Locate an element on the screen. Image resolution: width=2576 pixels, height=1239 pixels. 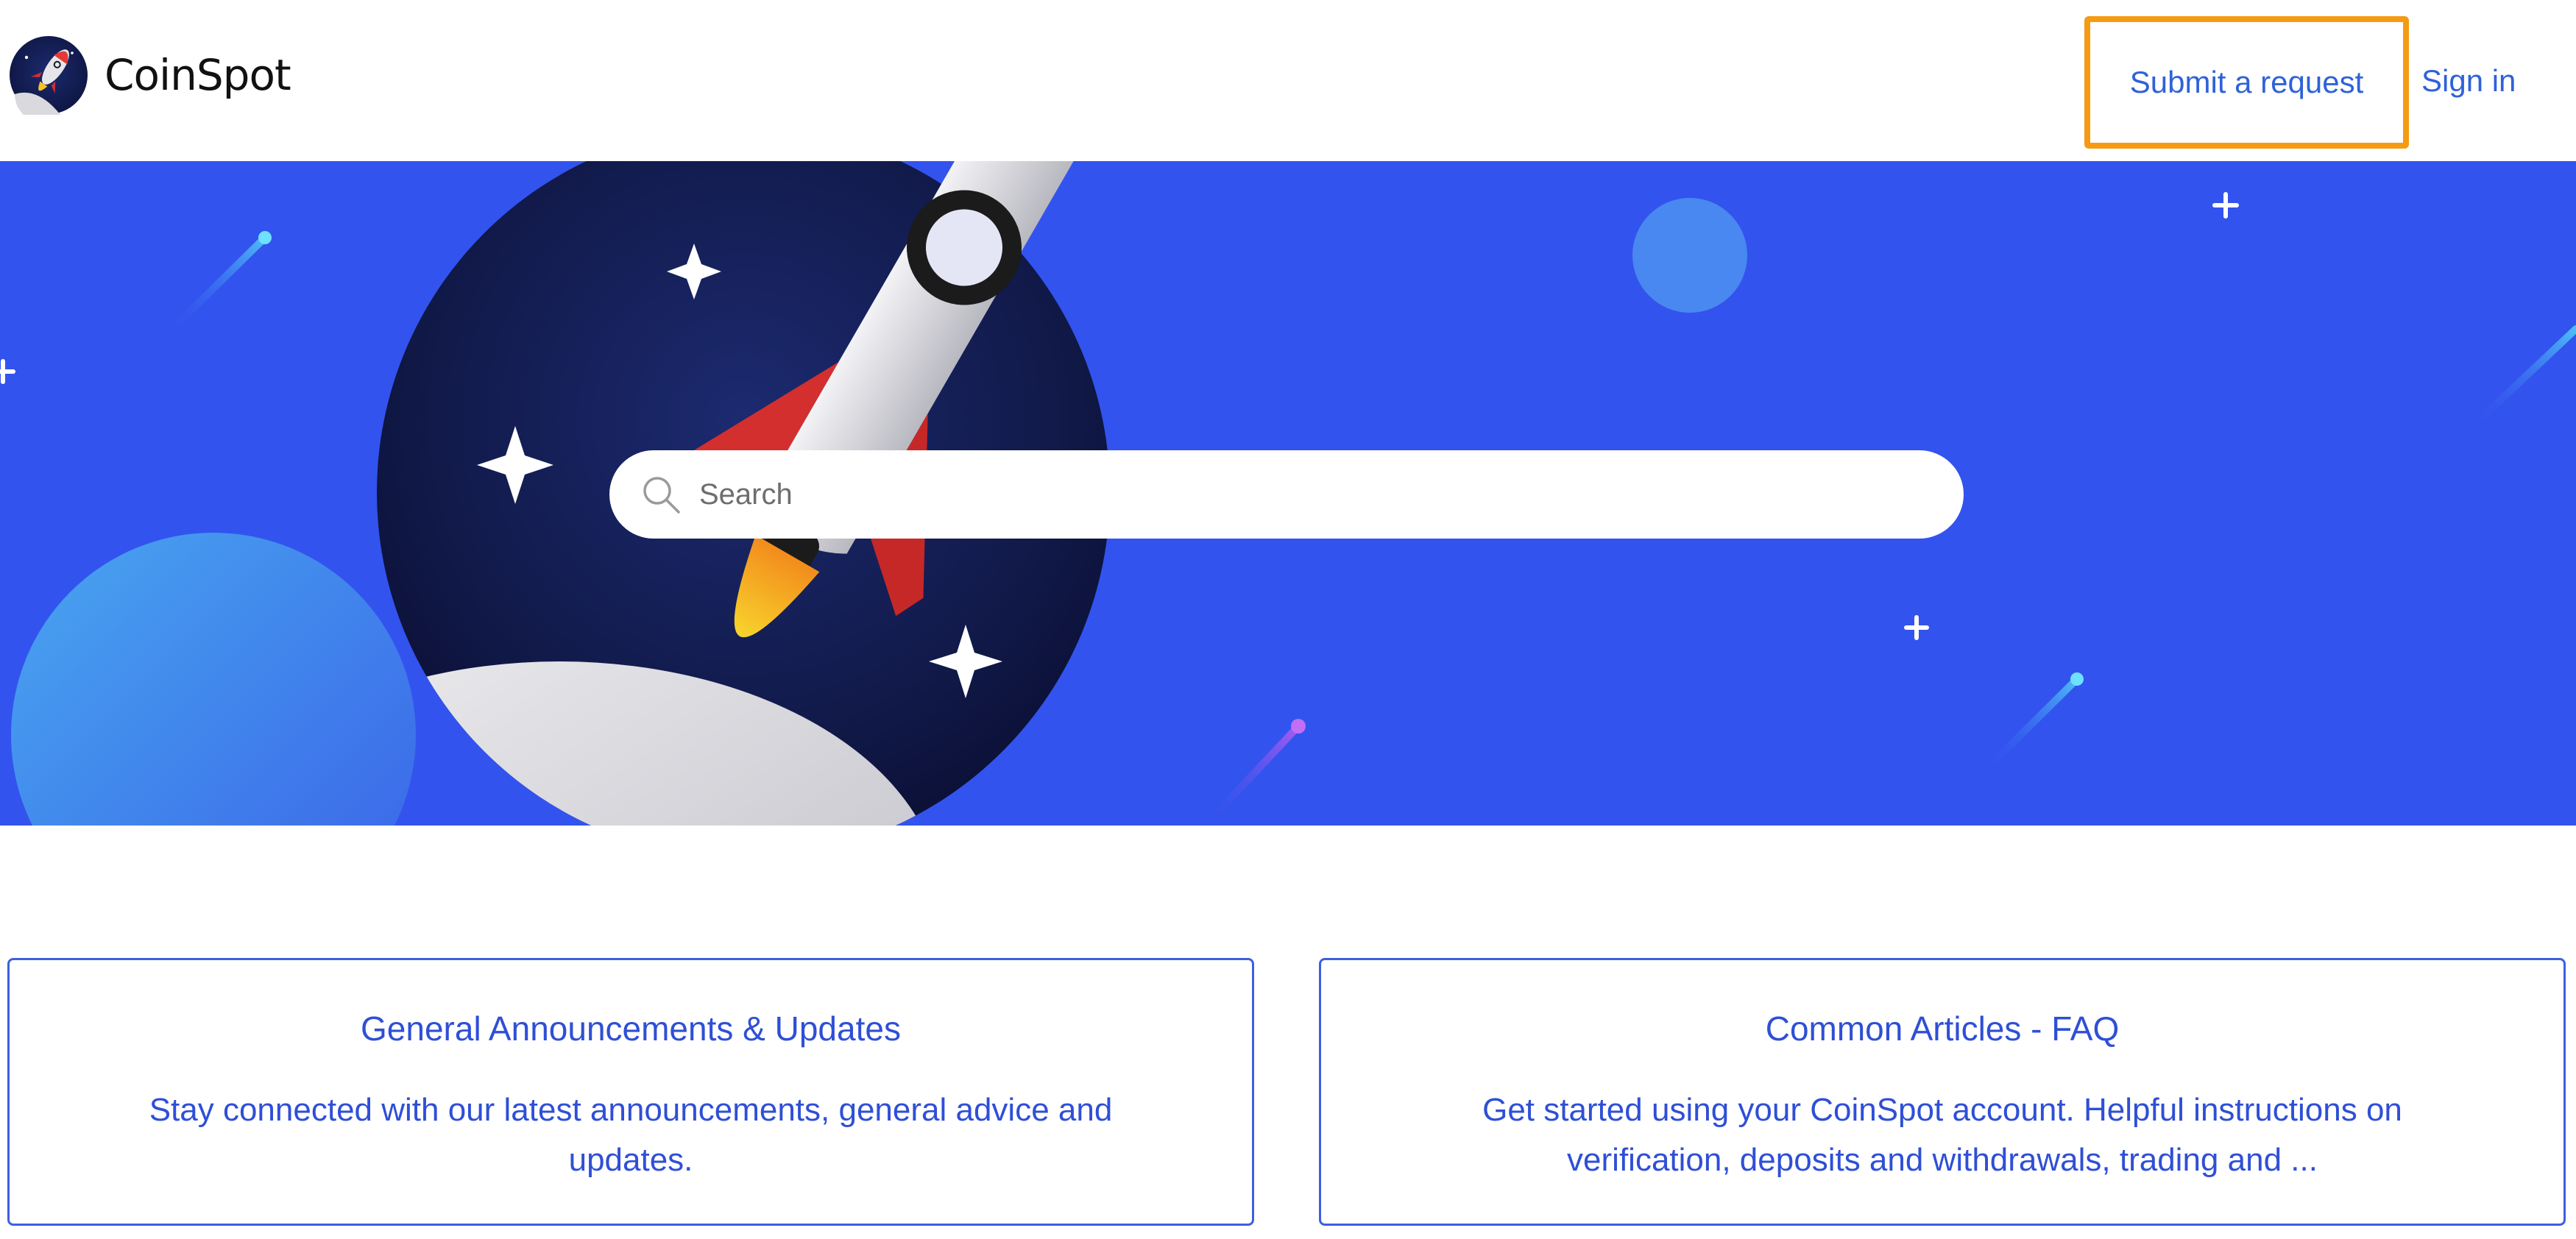
submit-request-link: Submit a request is located at coordinates (2246, 82).